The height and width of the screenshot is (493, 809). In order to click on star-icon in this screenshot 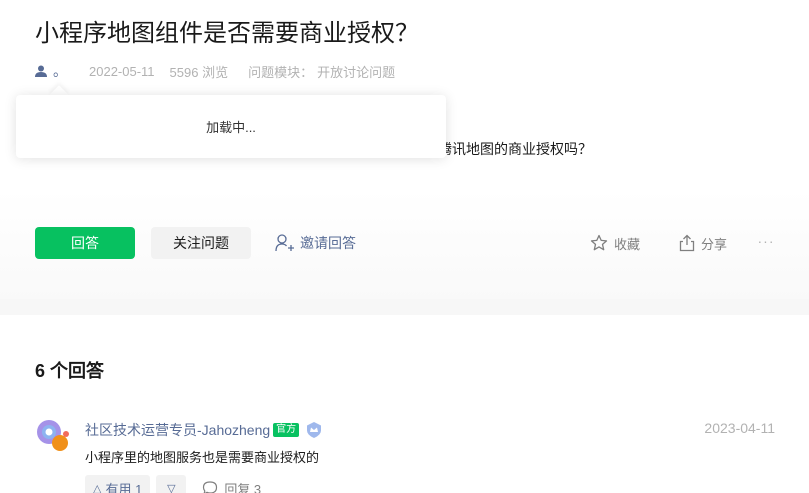, I will do `click(599, 242)`.